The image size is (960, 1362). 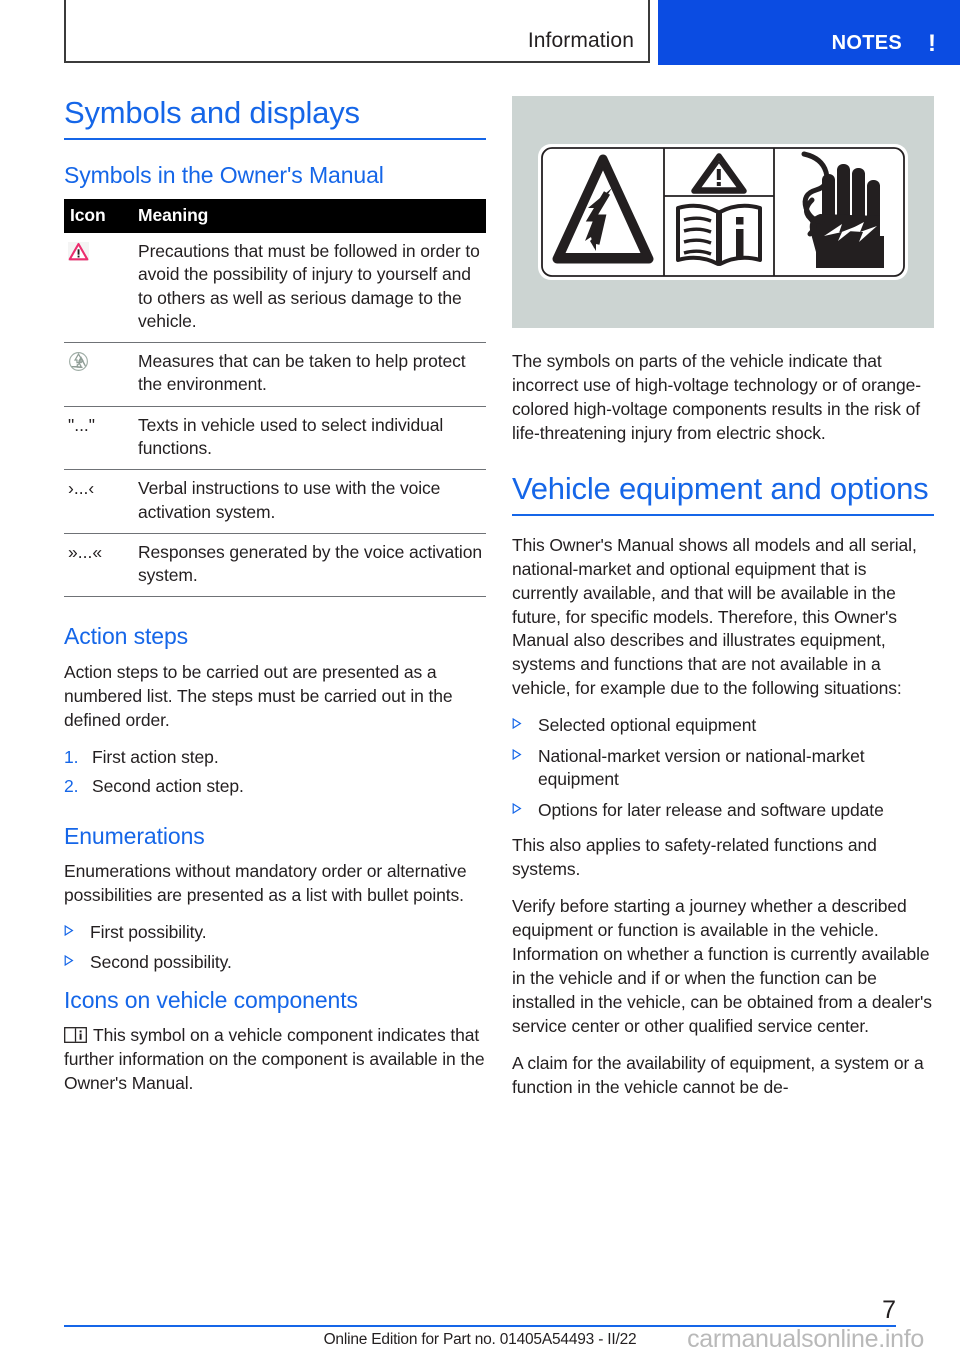 I want to click on exclamation-icon: !, so click(x=932, y=44).